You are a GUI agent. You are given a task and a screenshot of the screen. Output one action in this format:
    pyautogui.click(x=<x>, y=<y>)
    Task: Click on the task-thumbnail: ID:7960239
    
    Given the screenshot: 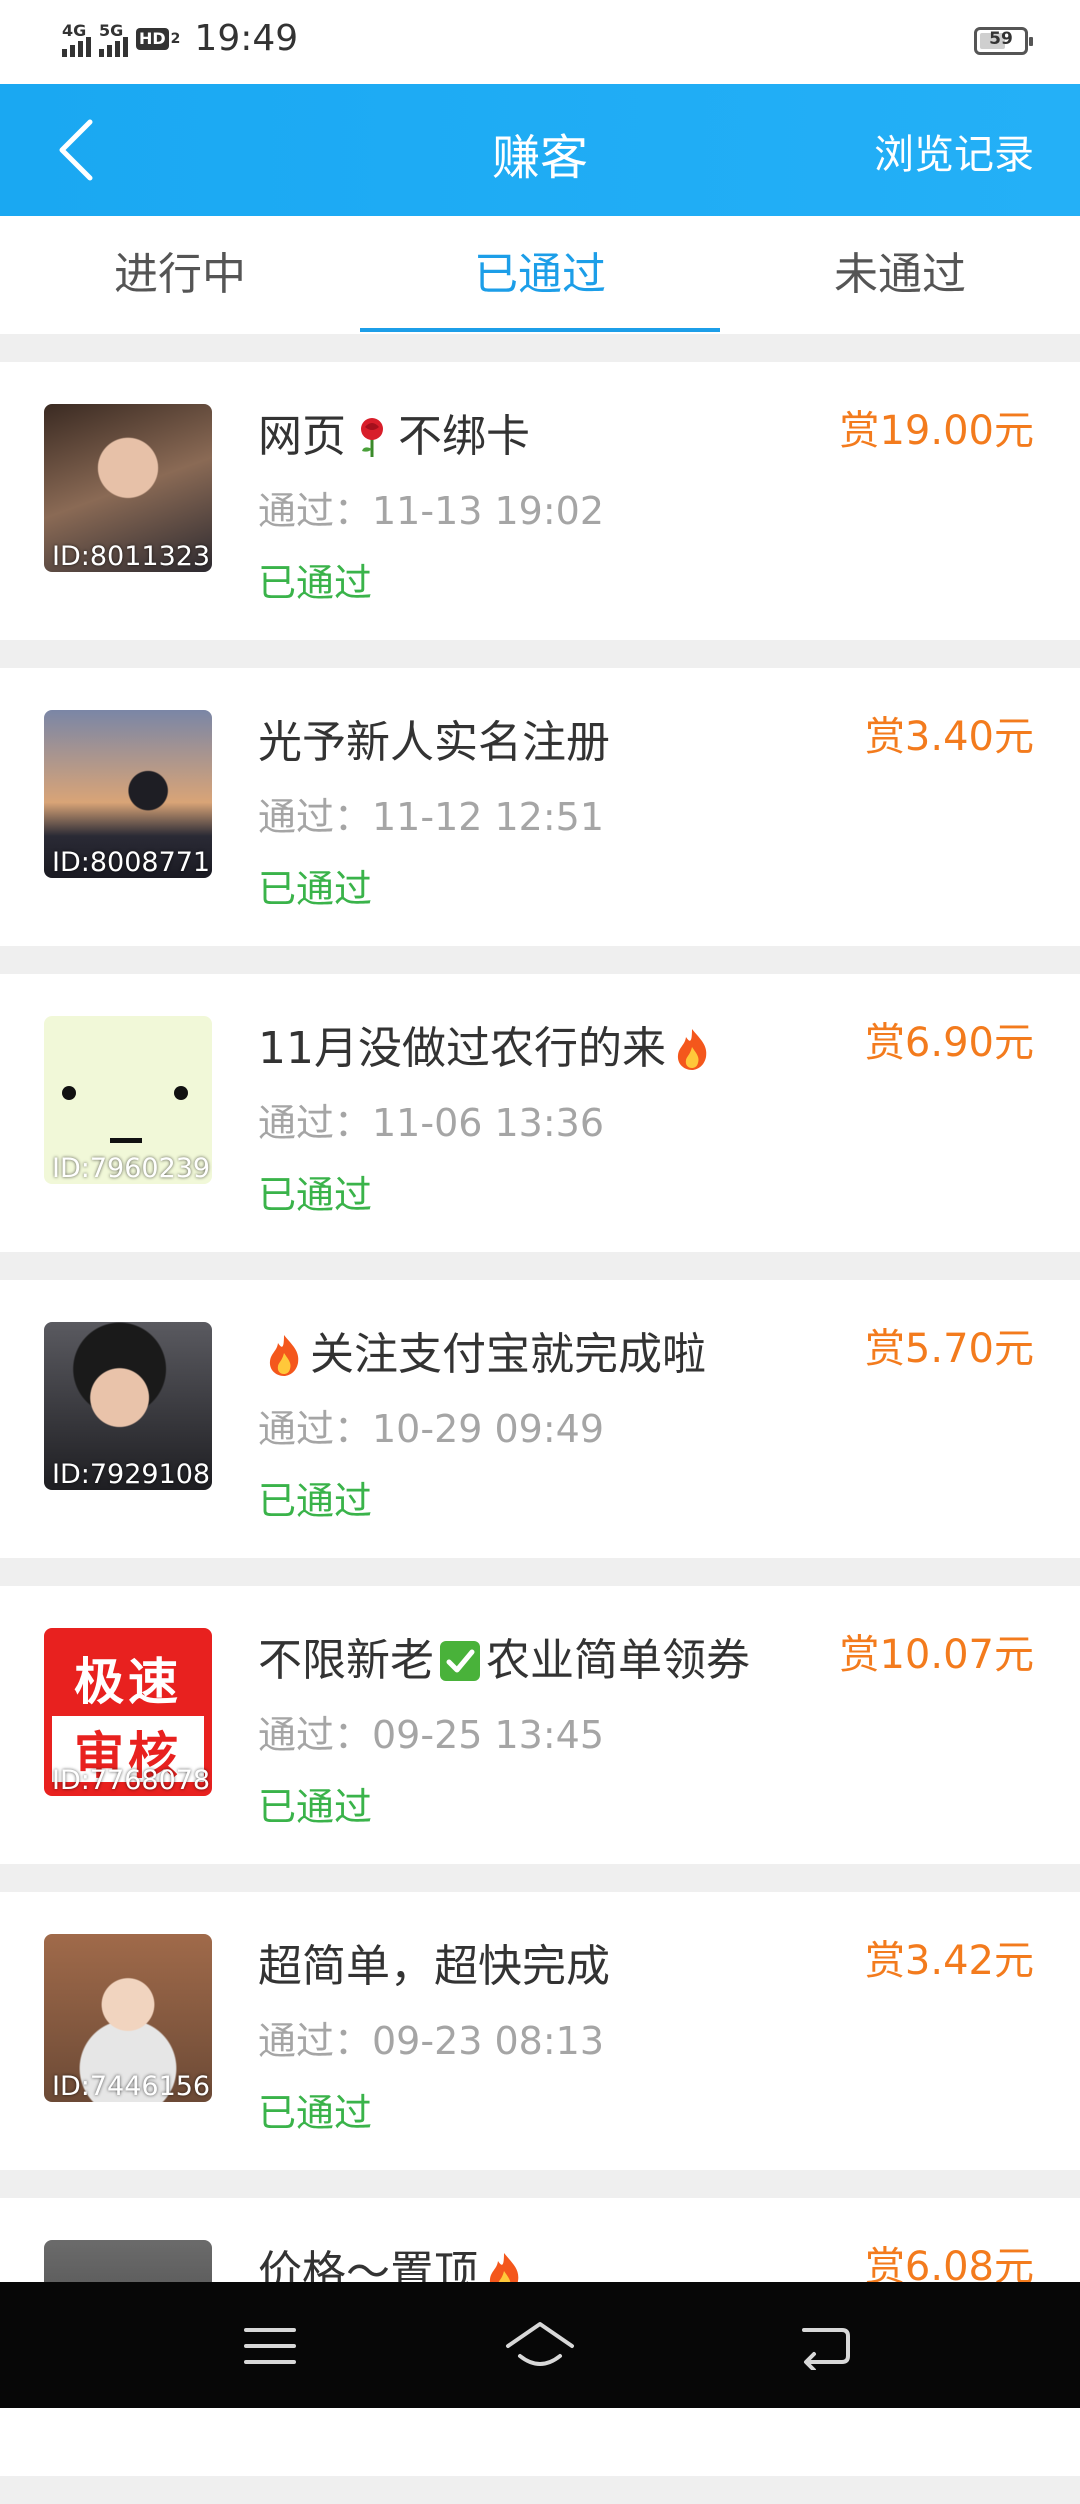 What is the action you would take?
    pyautogui.click(x=128, y=1100)
    